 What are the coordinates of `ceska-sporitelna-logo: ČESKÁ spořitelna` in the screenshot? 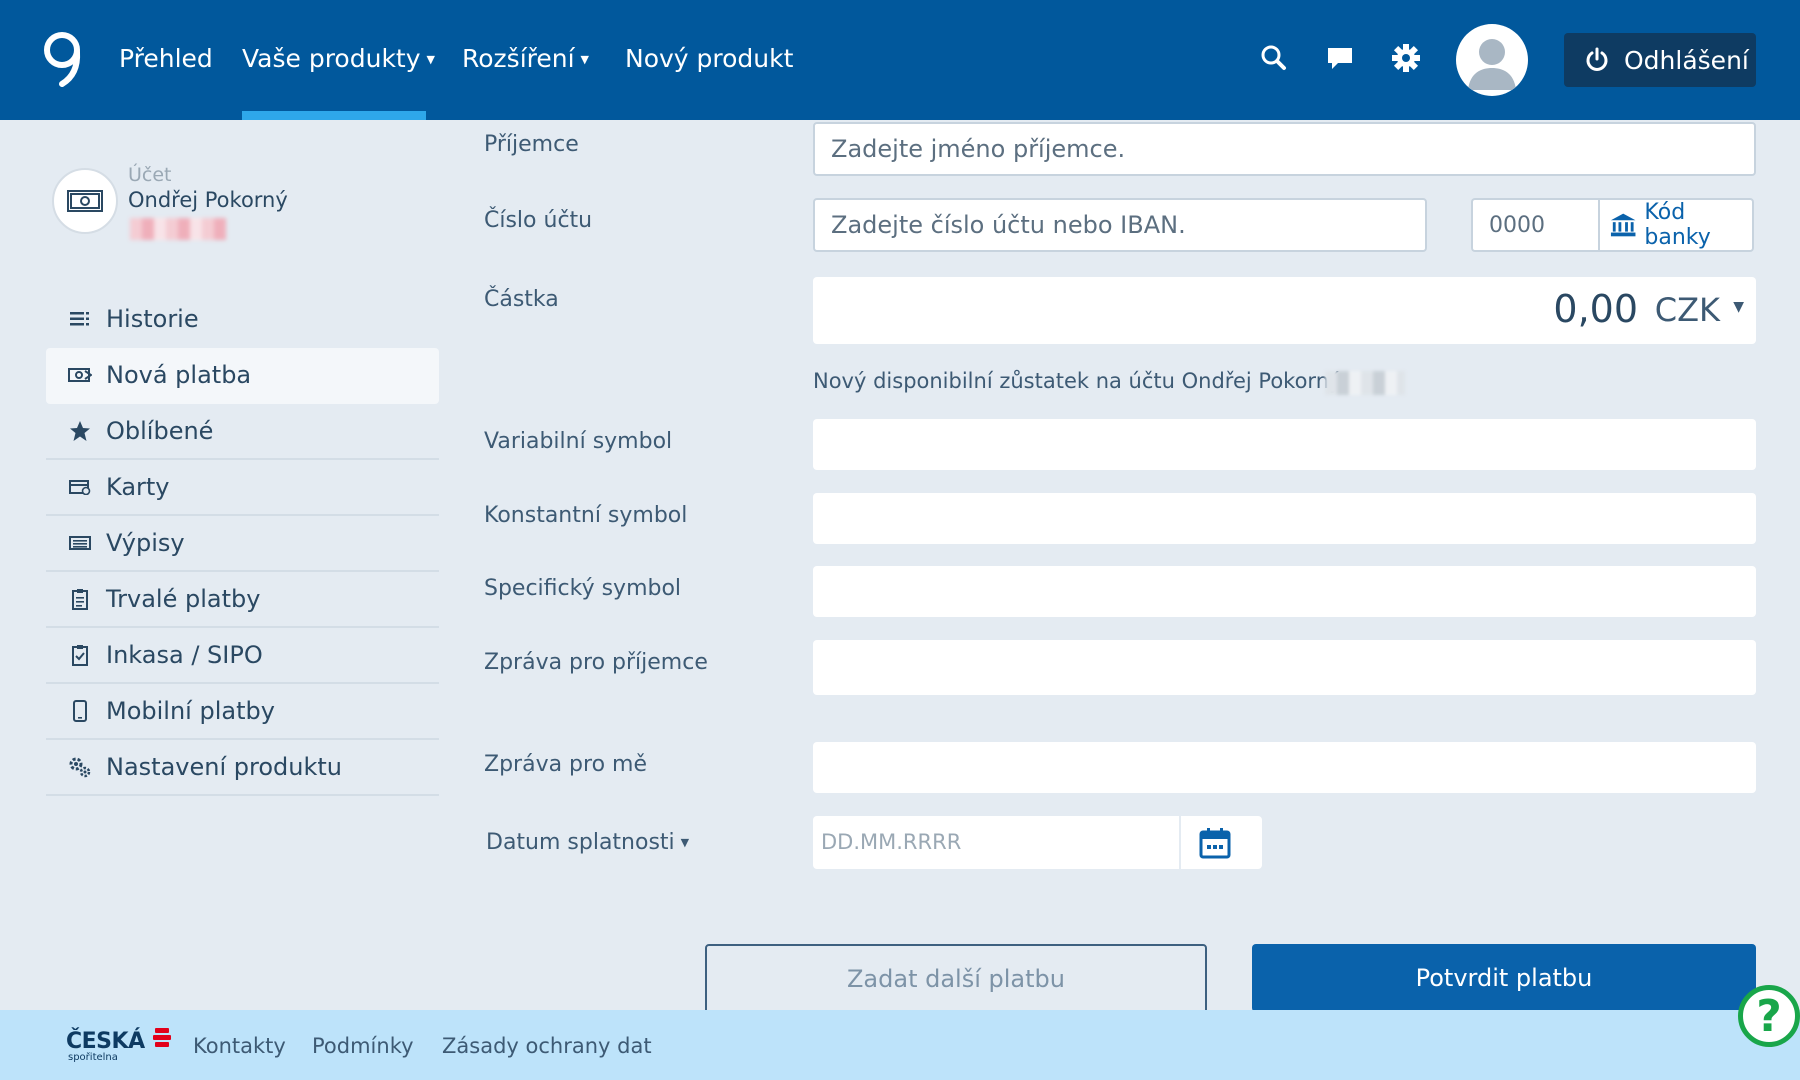 It's located at (119, 1044).